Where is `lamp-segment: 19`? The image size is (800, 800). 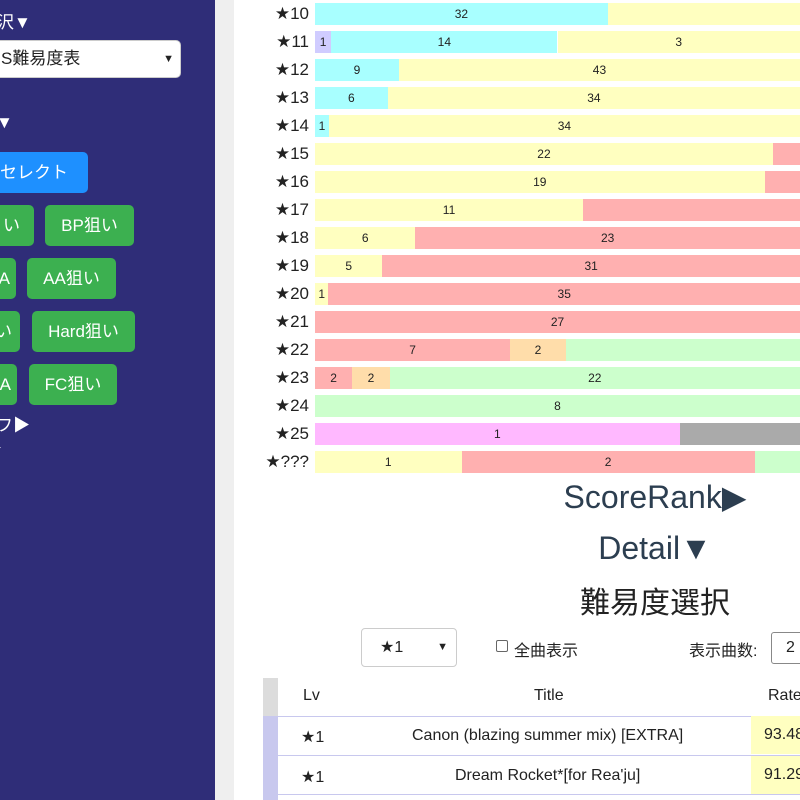
lamp-segment: 19 is located at coordinates (540, 182).